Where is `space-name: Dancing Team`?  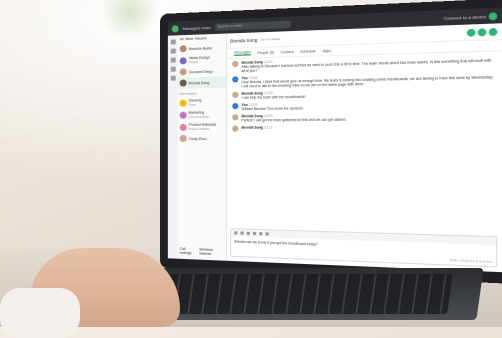
space-name: Dancing Team is located at coordinates (195, 102).